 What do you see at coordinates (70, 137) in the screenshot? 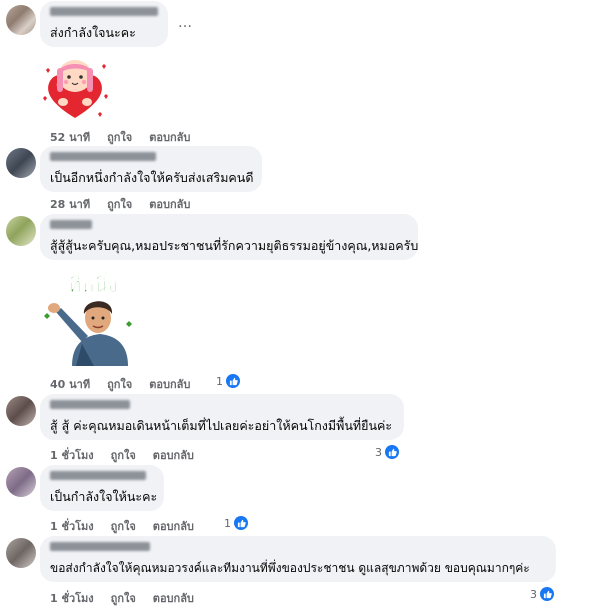
I see `comment-timestamp: 52 นาที` at bounding box center [70, 137].